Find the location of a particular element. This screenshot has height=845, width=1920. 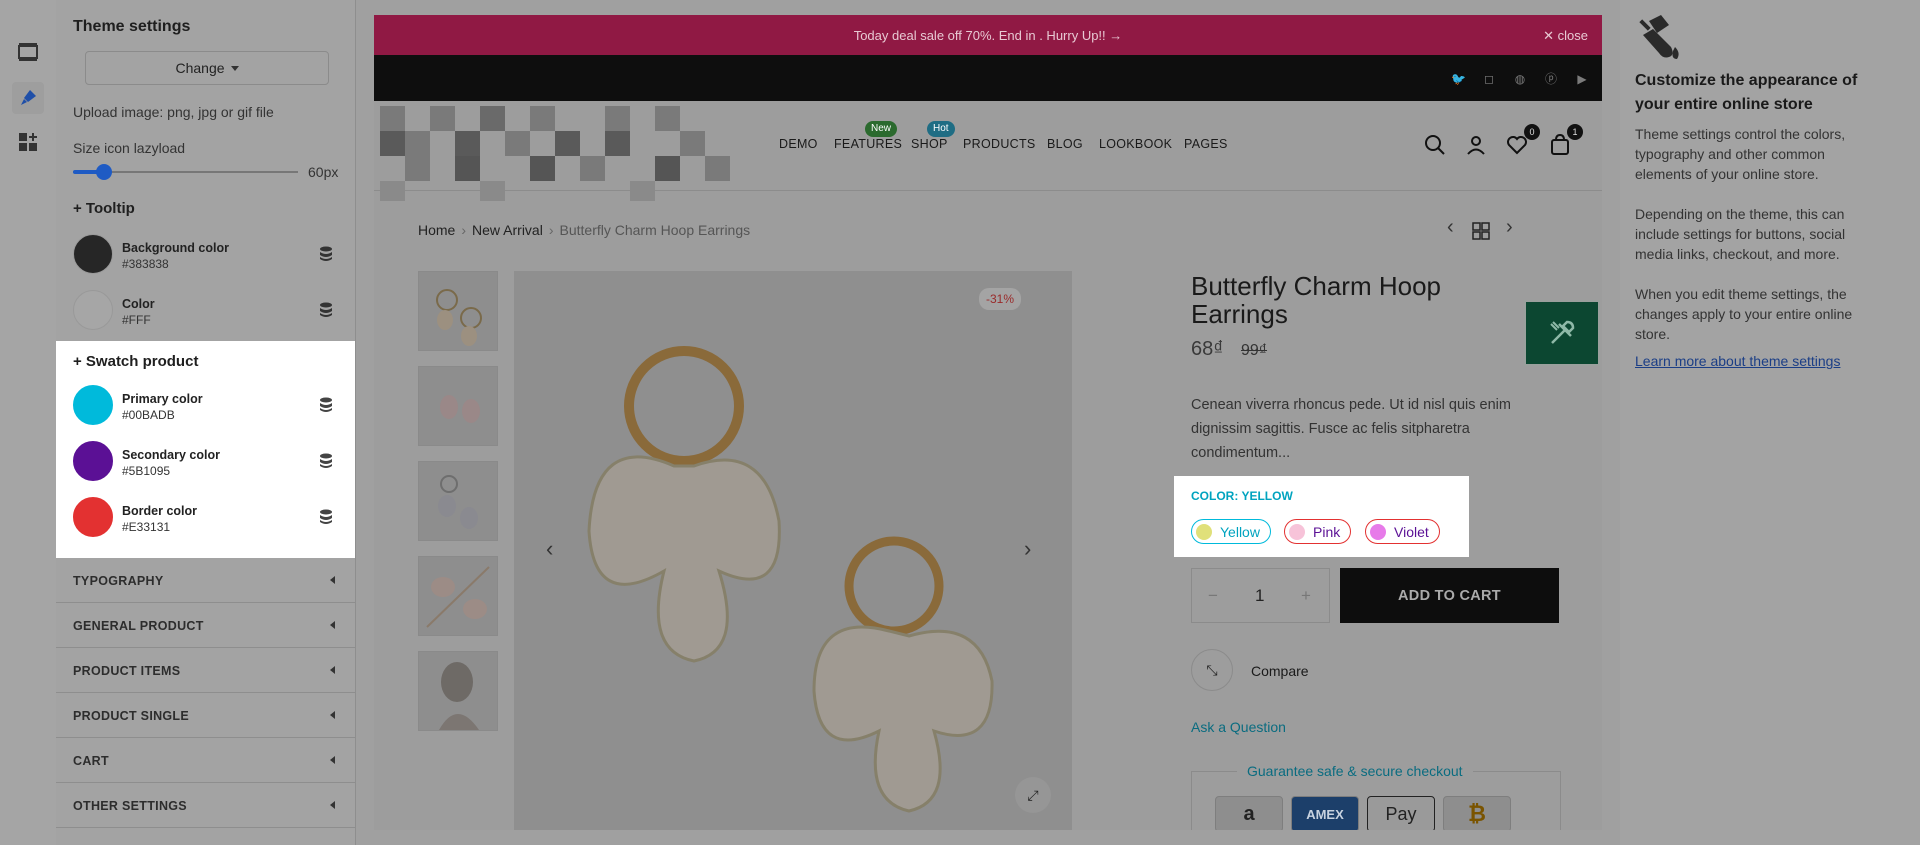

ask-question-link: Ask a Question is located at coordinates (1238, 727).